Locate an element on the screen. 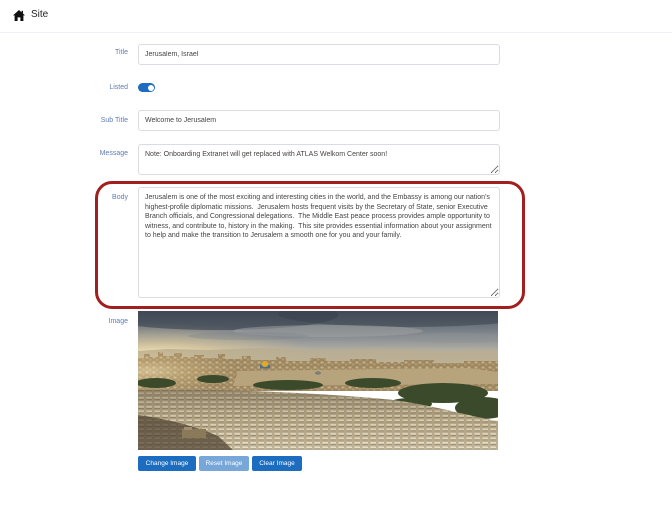 This screenshot has width=672, height=529. change-image-button: Change Image is located at coordinates (167, 463).